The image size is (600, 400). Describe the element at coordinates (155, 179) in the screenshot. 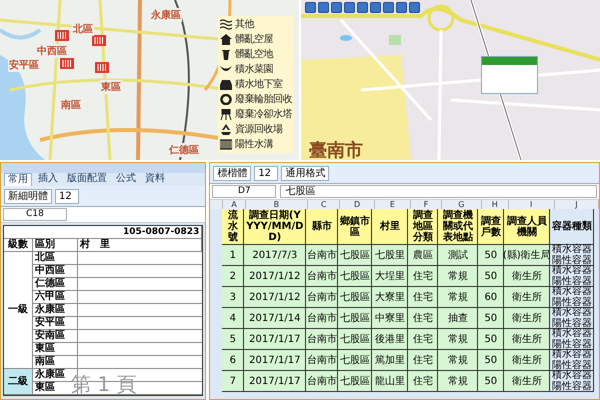

I see `ribbon-tab: 資料` at that location.